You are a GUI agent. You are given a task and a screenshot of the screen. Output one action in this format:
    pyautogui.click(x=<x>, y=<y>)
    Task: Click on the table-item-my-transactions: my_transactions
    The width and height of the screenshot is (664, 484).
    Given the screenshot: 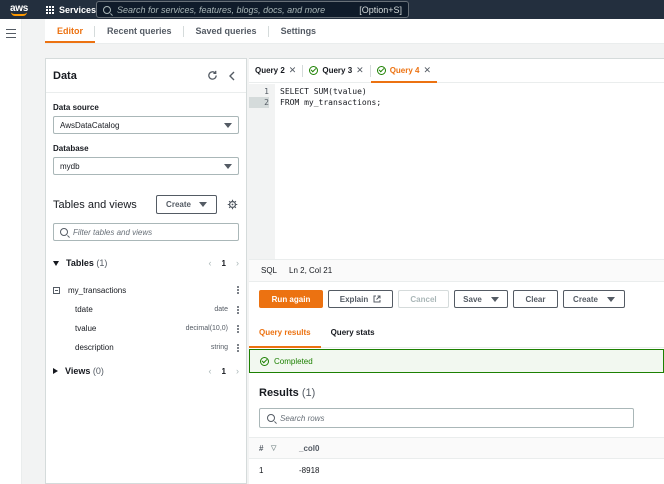 What is the action you would take?
    pyautogui.click(x=146, y=290)
    